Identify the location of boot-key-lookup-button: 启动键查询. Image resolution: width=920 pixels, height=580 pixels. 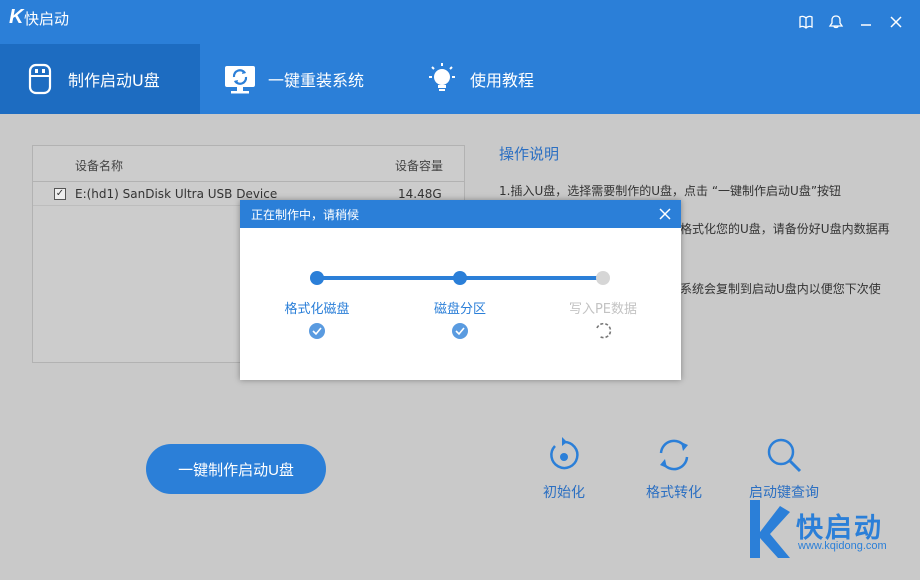
(784, 469).